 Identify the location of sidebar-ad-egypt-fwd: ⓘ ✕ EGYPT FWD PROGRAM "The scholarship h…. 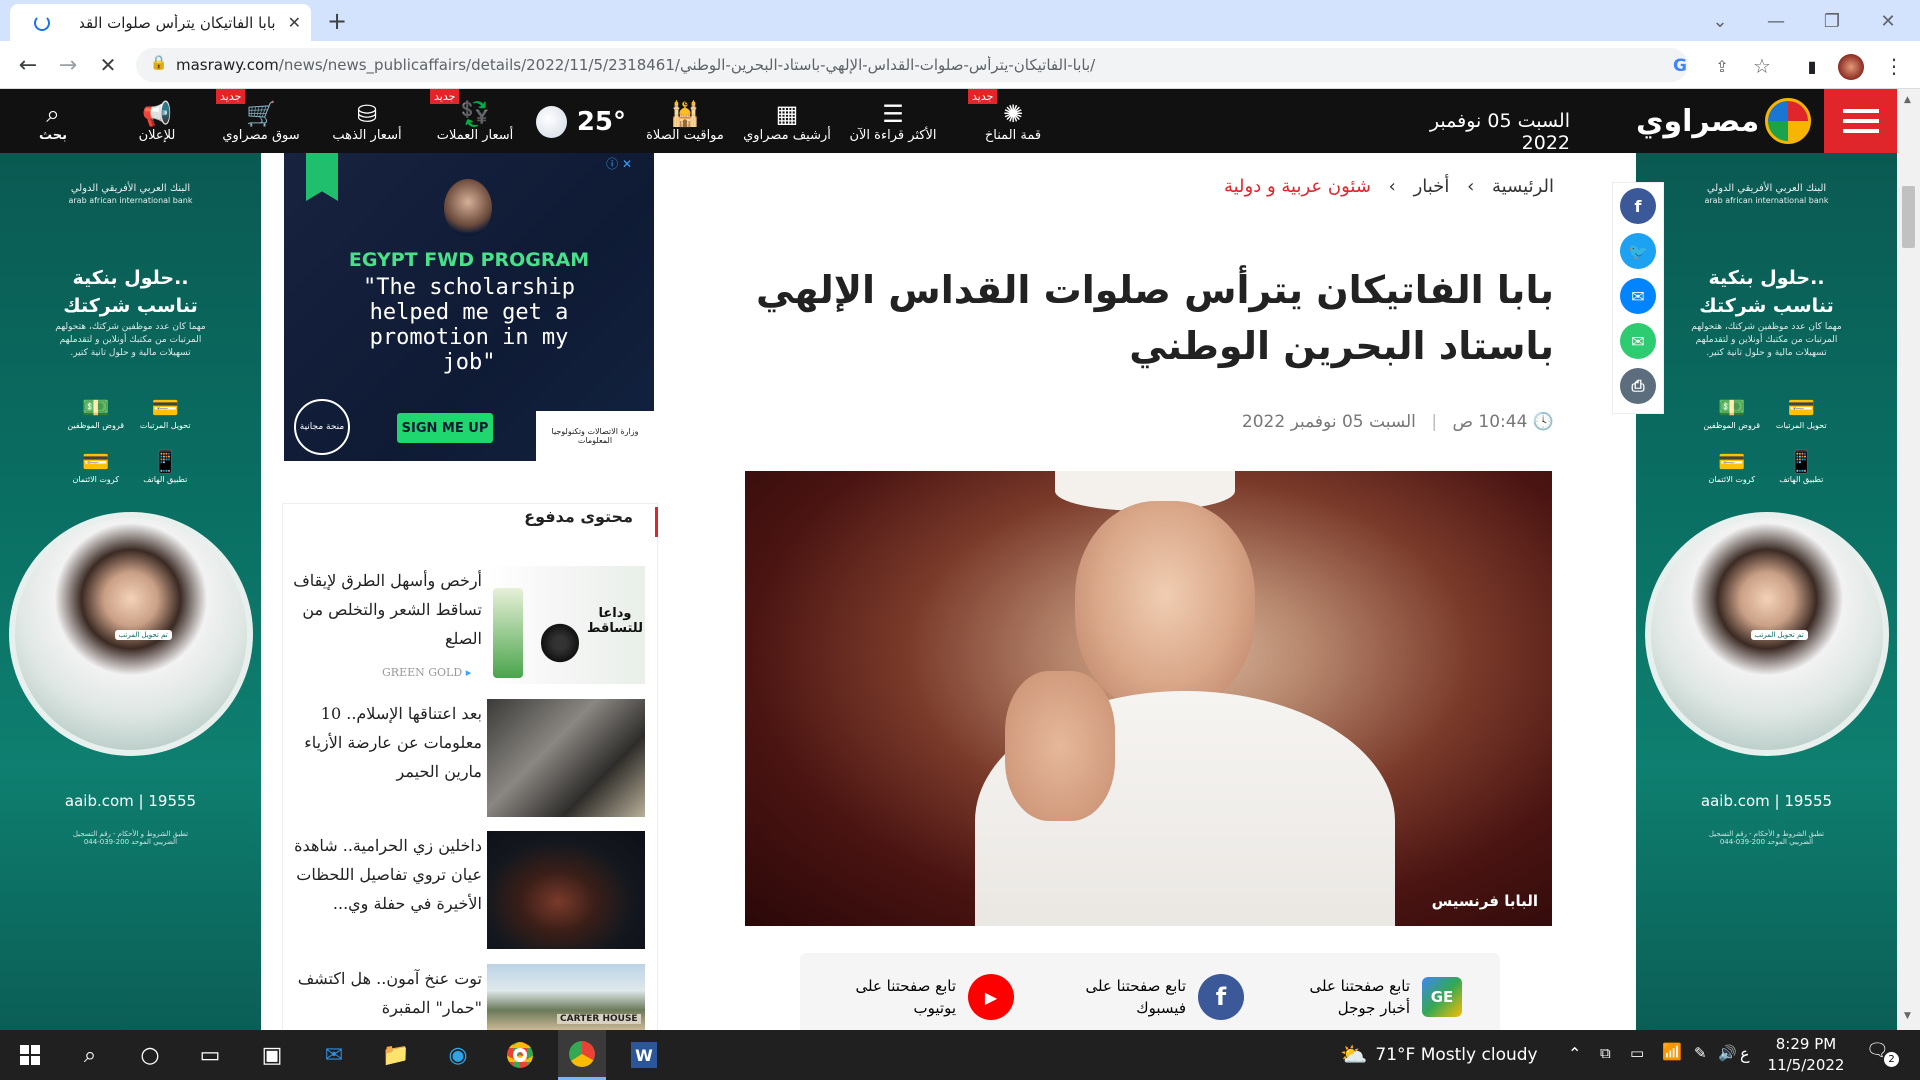
(469, 307).